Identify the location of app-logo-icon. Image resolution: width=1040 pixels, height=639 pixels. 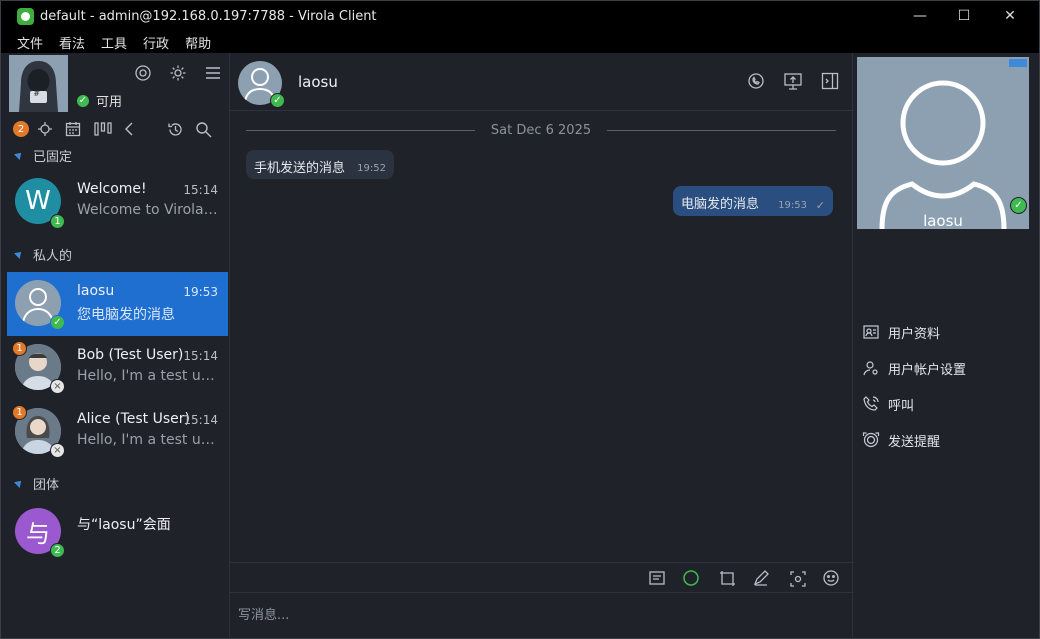
(25, 16).